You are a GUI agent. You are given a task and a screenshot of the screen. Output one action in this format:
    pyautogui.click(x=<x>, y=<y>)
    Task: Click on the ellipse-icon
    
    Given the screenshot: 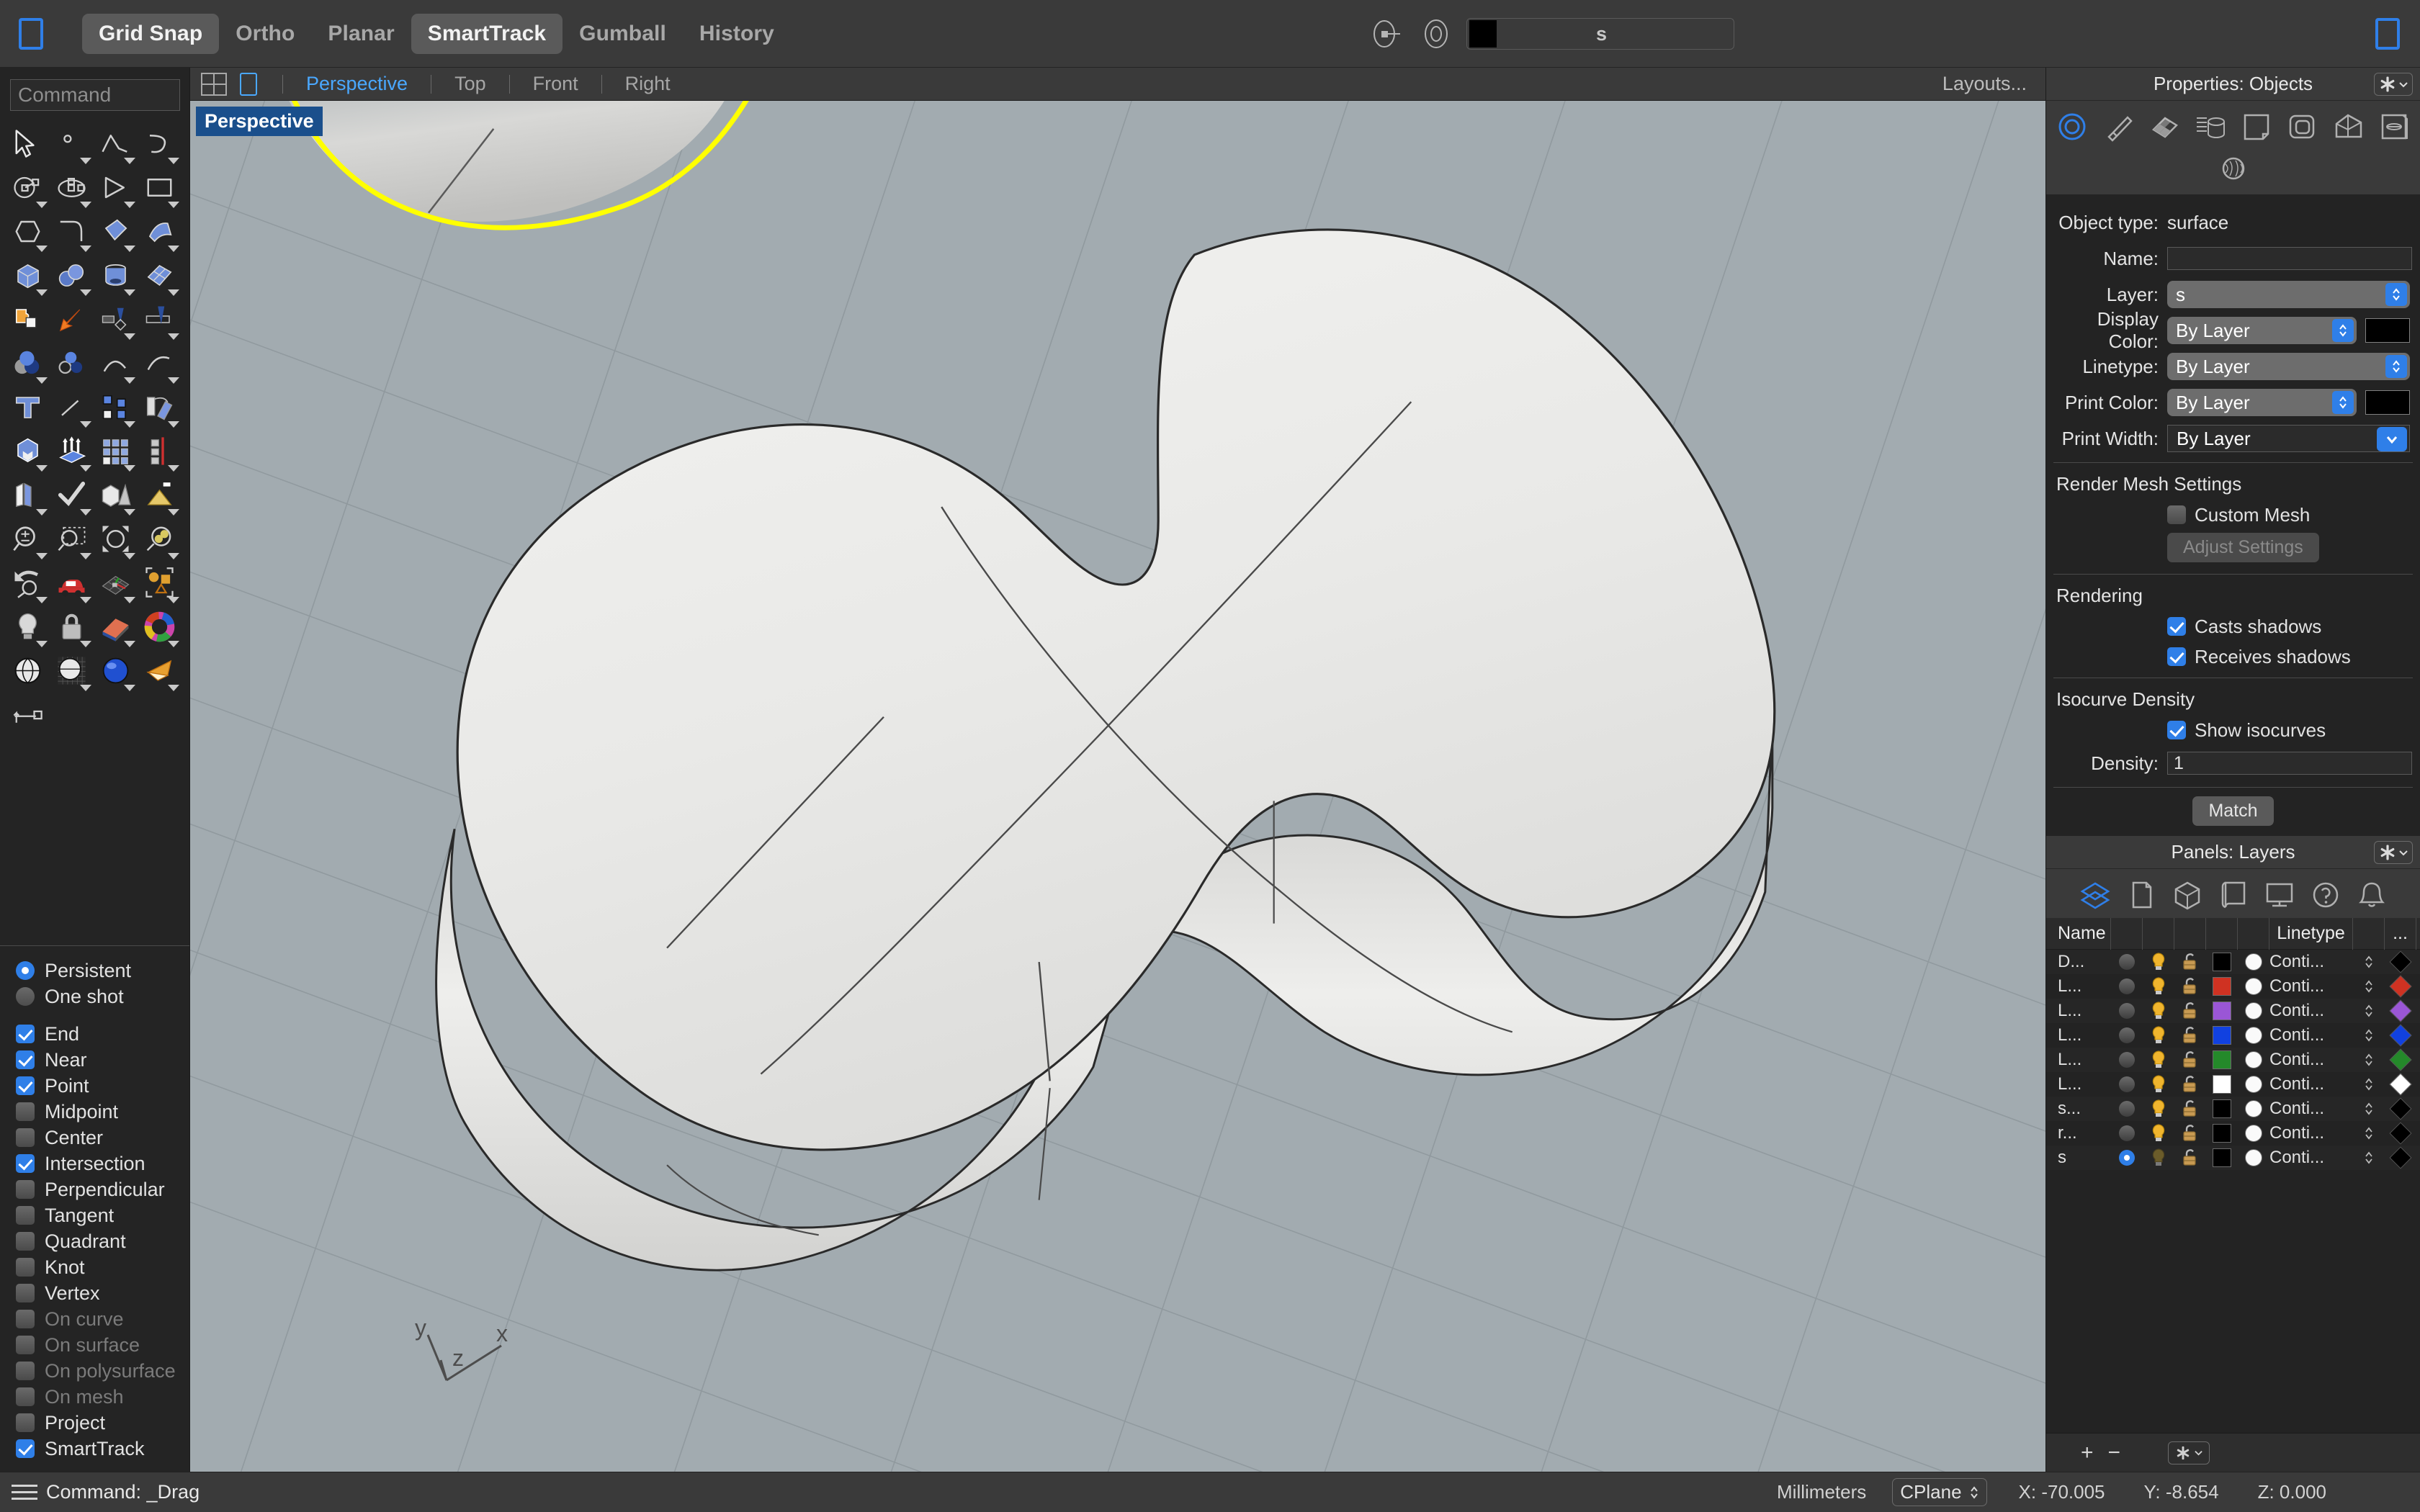 What is the action you would take?
    pyautogui.click(x=72, y=188)
    